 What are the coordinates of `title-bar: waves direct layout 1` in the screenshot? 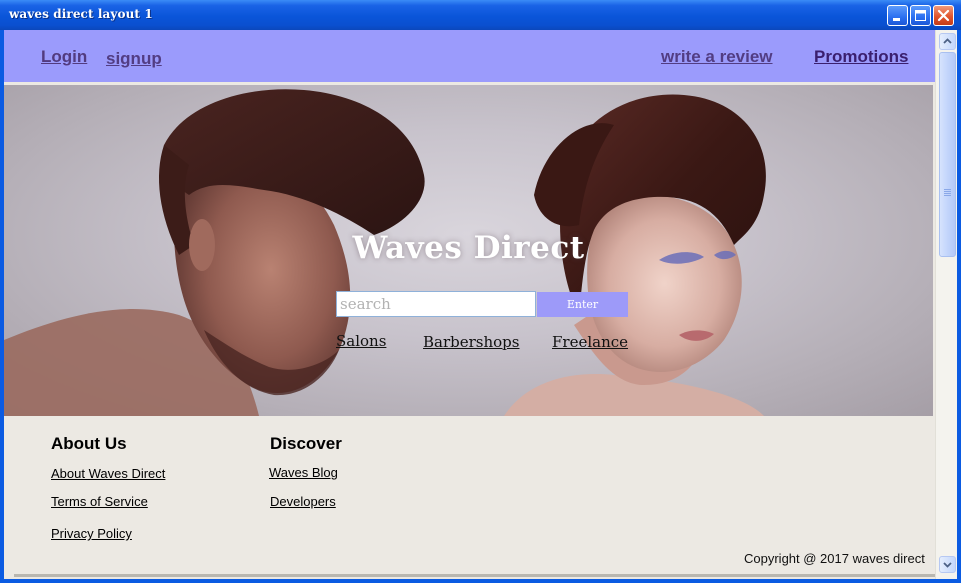 It's located at (480, 15).